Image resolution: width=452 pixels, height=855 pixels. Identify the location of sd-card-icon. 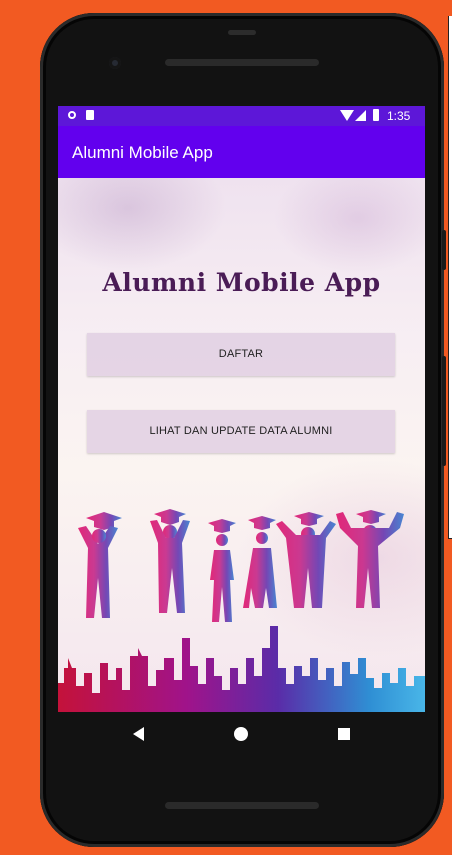
(90, 115).